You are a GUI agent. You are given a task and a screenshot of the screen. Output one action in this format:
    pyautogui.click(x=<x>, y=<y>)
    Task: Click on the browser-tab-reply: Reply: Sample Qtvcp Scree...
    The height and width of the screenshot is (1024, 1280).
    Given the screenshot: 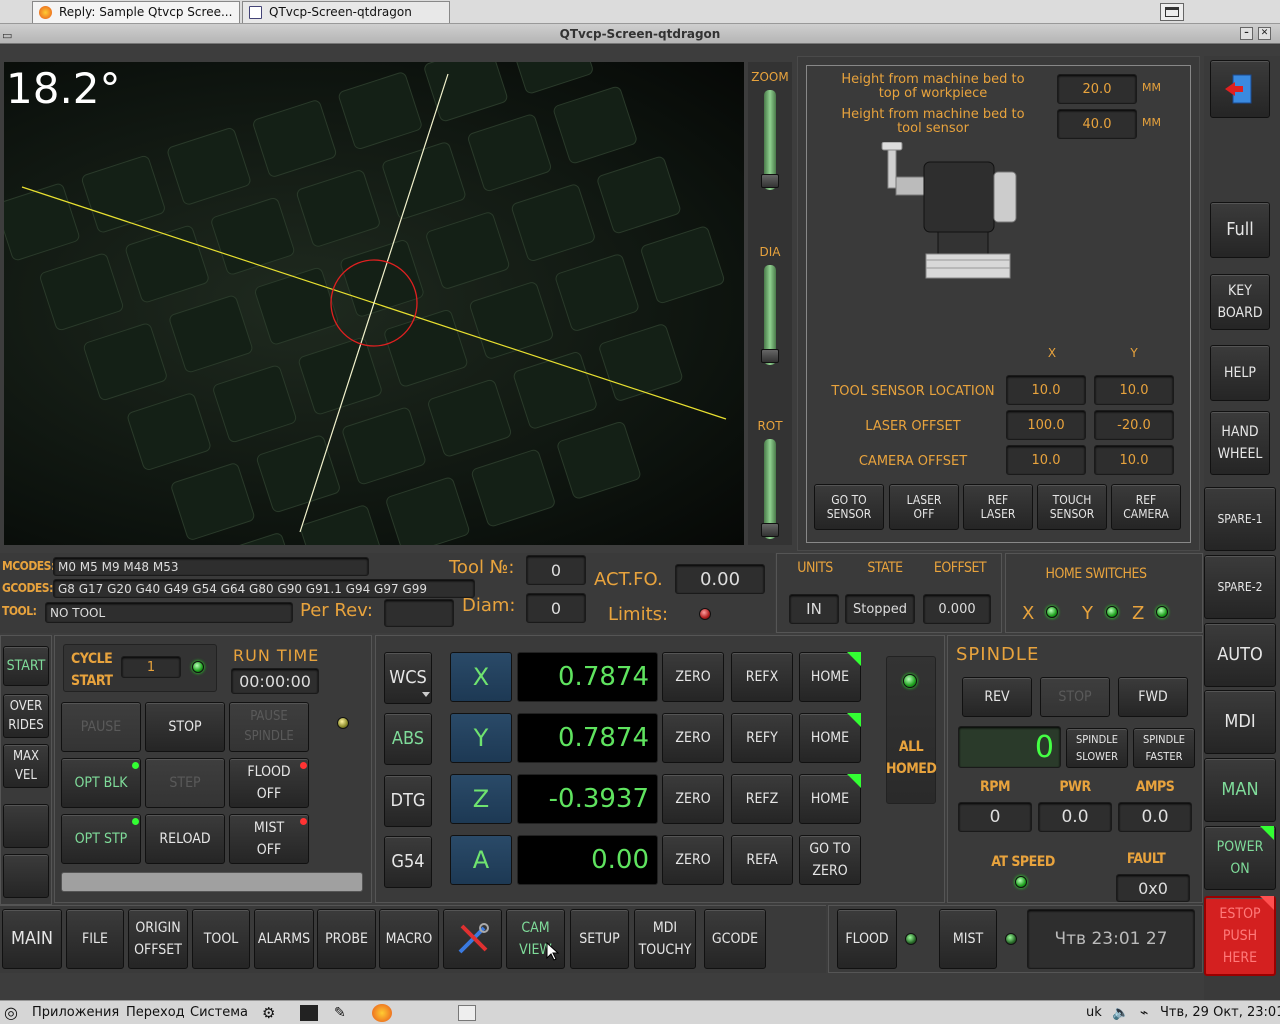 What is the action you would take?
    pyautogui.click(x=136, y=12)
    